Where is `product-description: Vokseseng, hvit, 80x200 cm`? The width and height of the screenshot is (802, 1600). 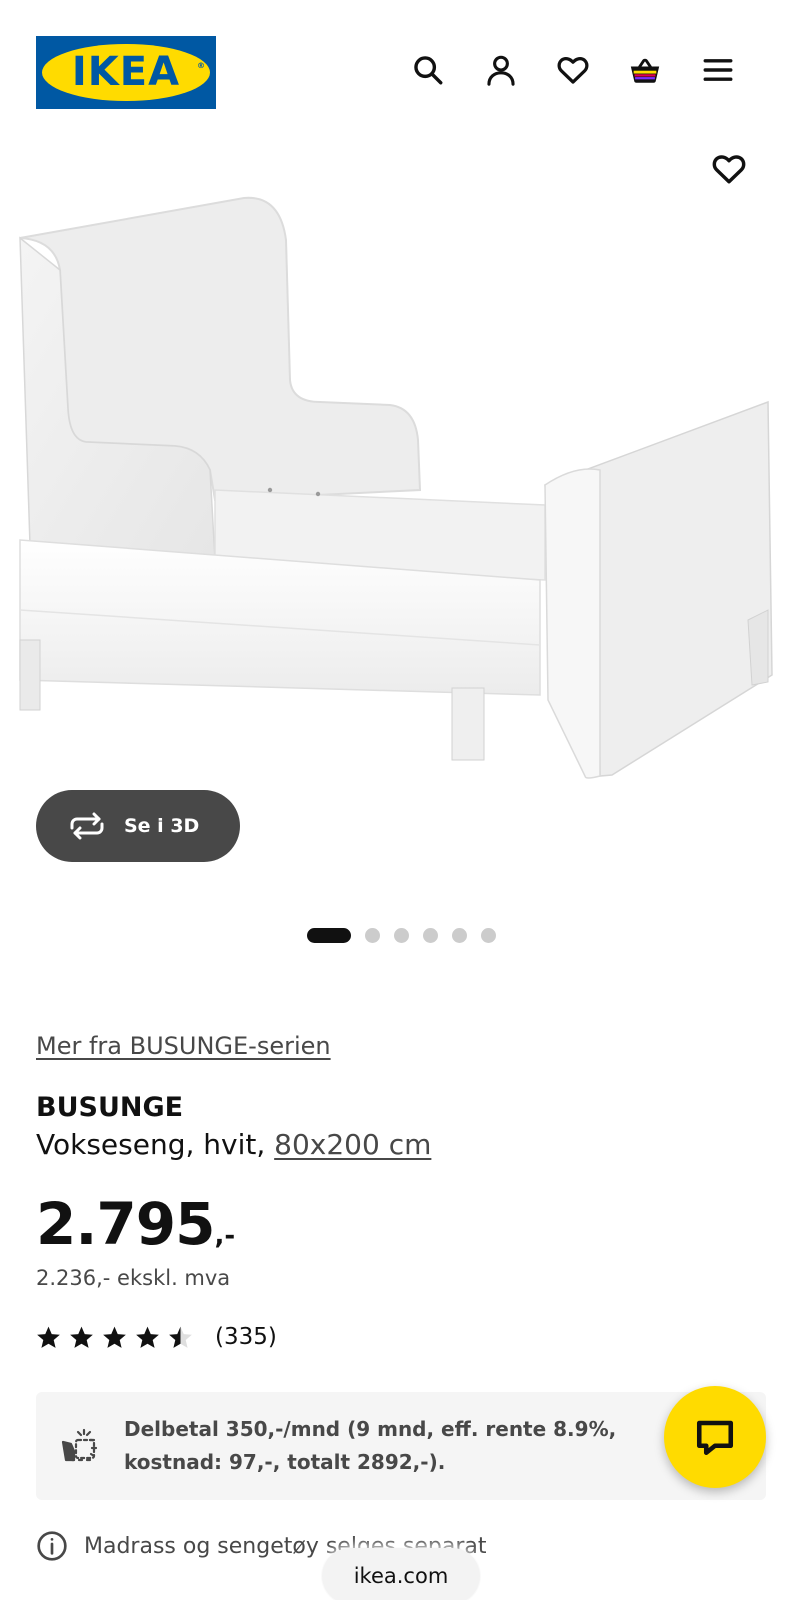 product-description: Vokseseng, hvit, 80x200 cm is located at coordinates (233, 1144).